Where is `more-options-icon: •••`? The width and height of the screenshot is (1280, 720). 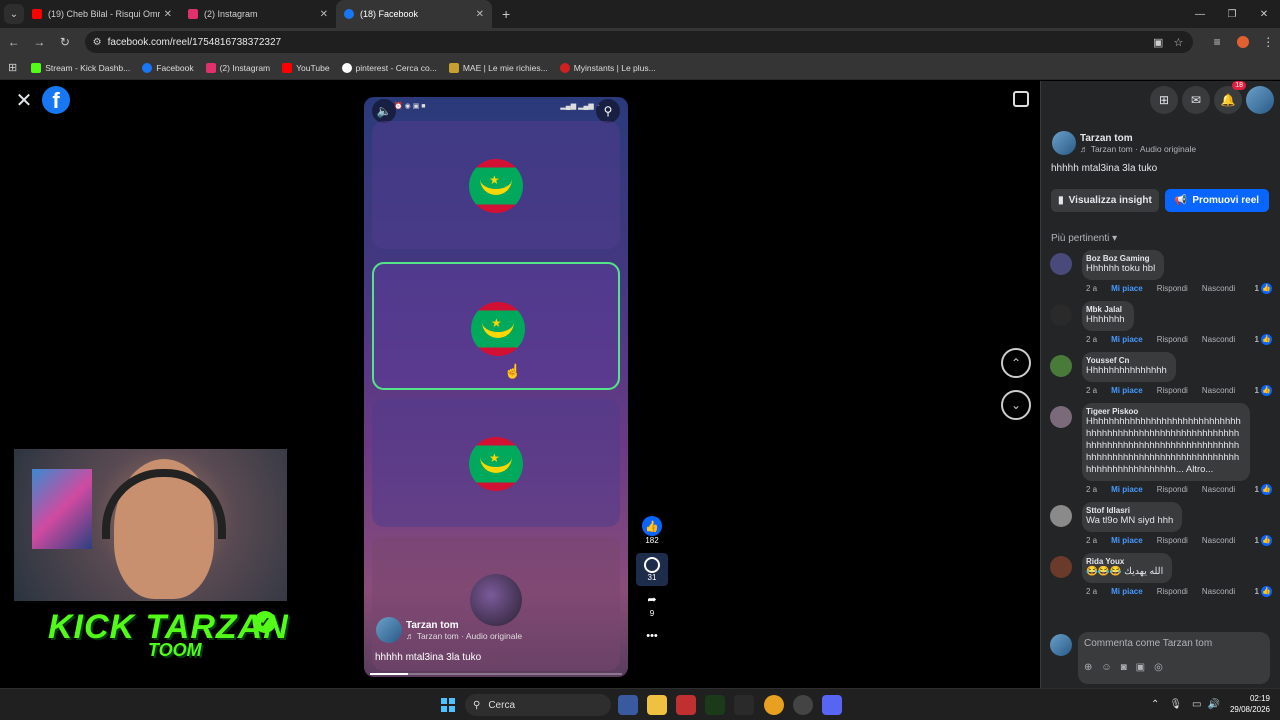
more-options-icon: ••• is located at coordinates (652, 636).